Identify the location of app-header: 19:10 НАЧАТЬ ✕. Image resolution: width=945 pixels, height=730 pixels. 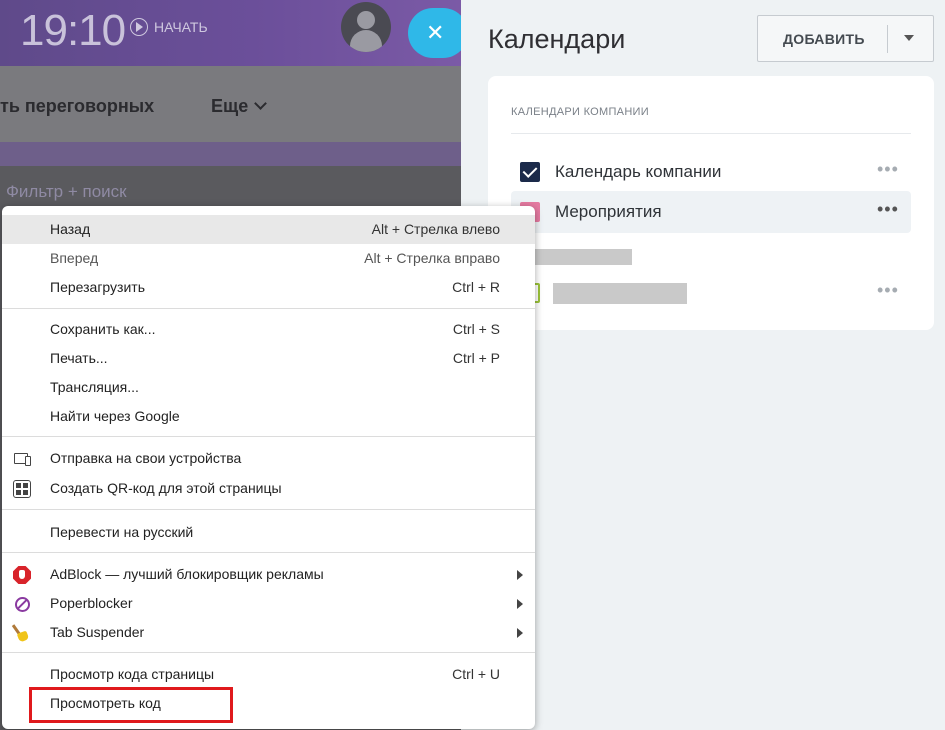
(230, 33).